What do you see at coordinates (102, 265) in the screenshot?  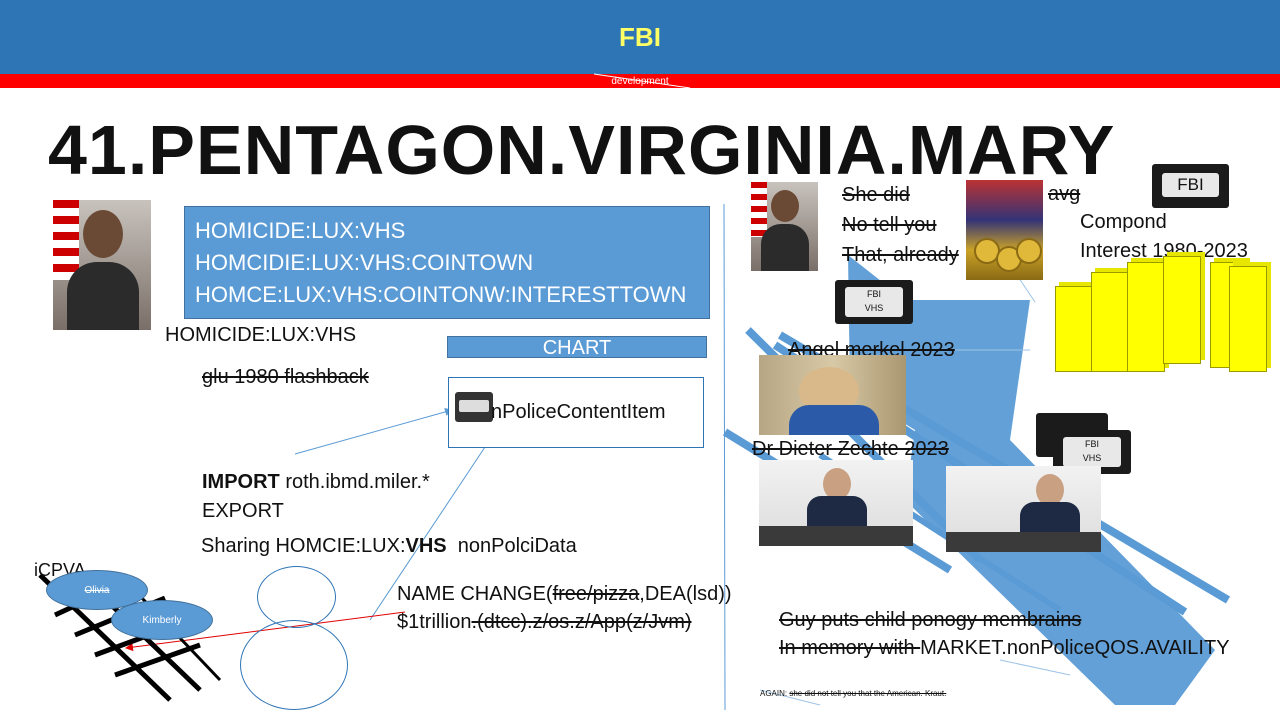 I see `portrait-image` at bounding box center [102, 265].